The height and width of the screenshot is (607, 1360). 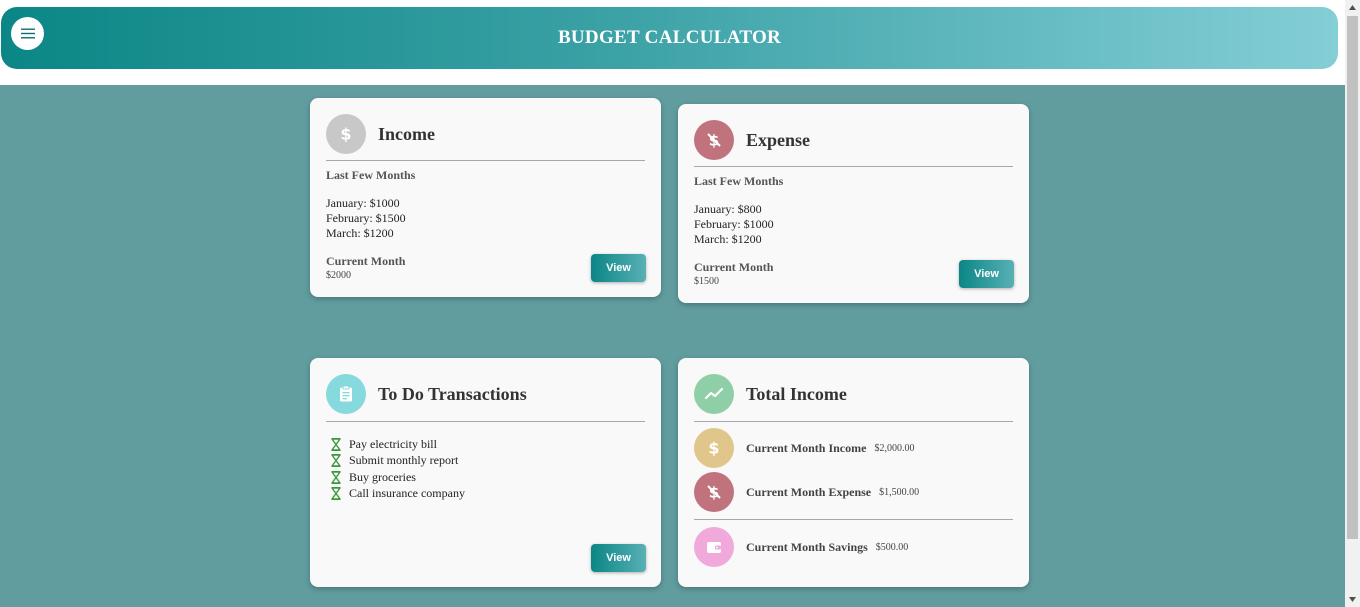 I want to click on income-icon-badge: $, so click(x=346, y=134).